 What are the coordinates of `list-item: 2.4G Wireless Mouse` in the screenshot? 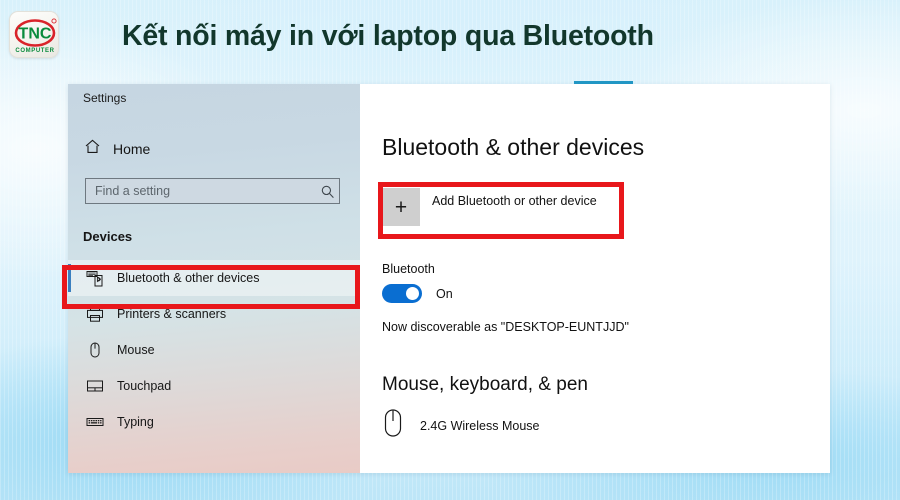 It's located at (460, 425).